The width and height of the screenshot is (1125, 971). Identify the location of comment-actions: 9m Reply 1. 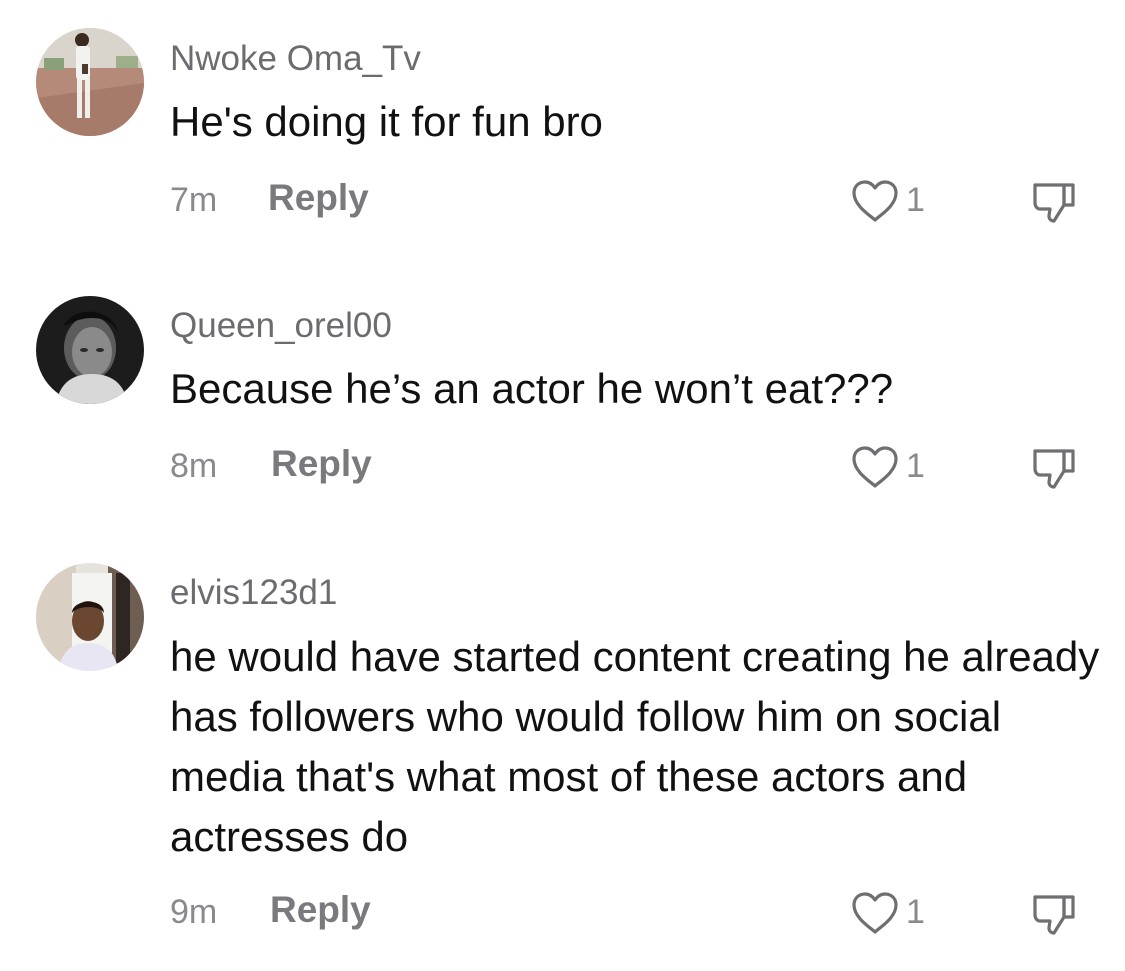
(562, 914).